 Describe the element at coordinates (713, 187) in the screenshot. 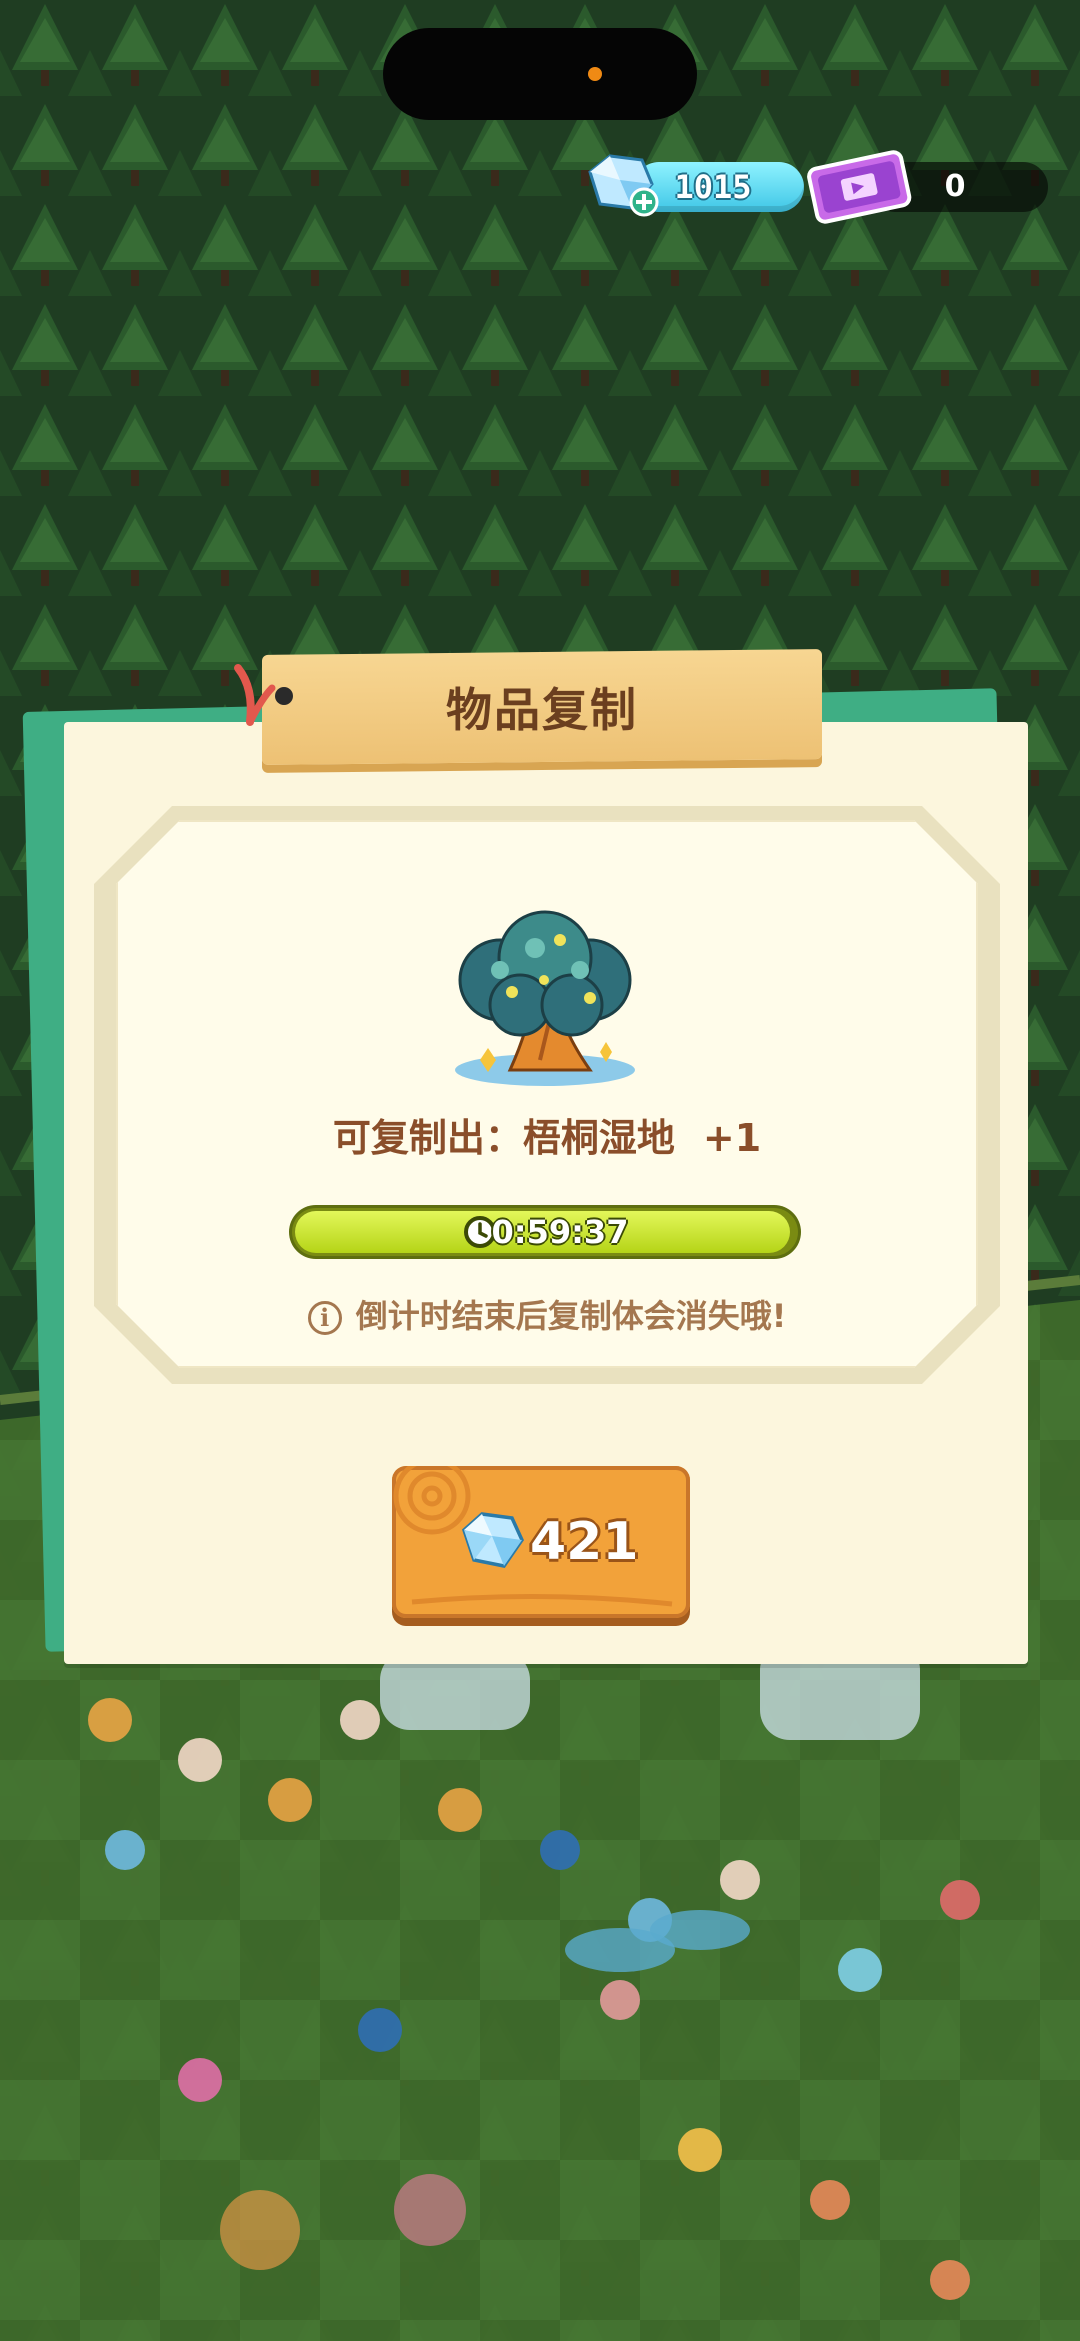

I see `gem-balance-value: 1015` at that location.